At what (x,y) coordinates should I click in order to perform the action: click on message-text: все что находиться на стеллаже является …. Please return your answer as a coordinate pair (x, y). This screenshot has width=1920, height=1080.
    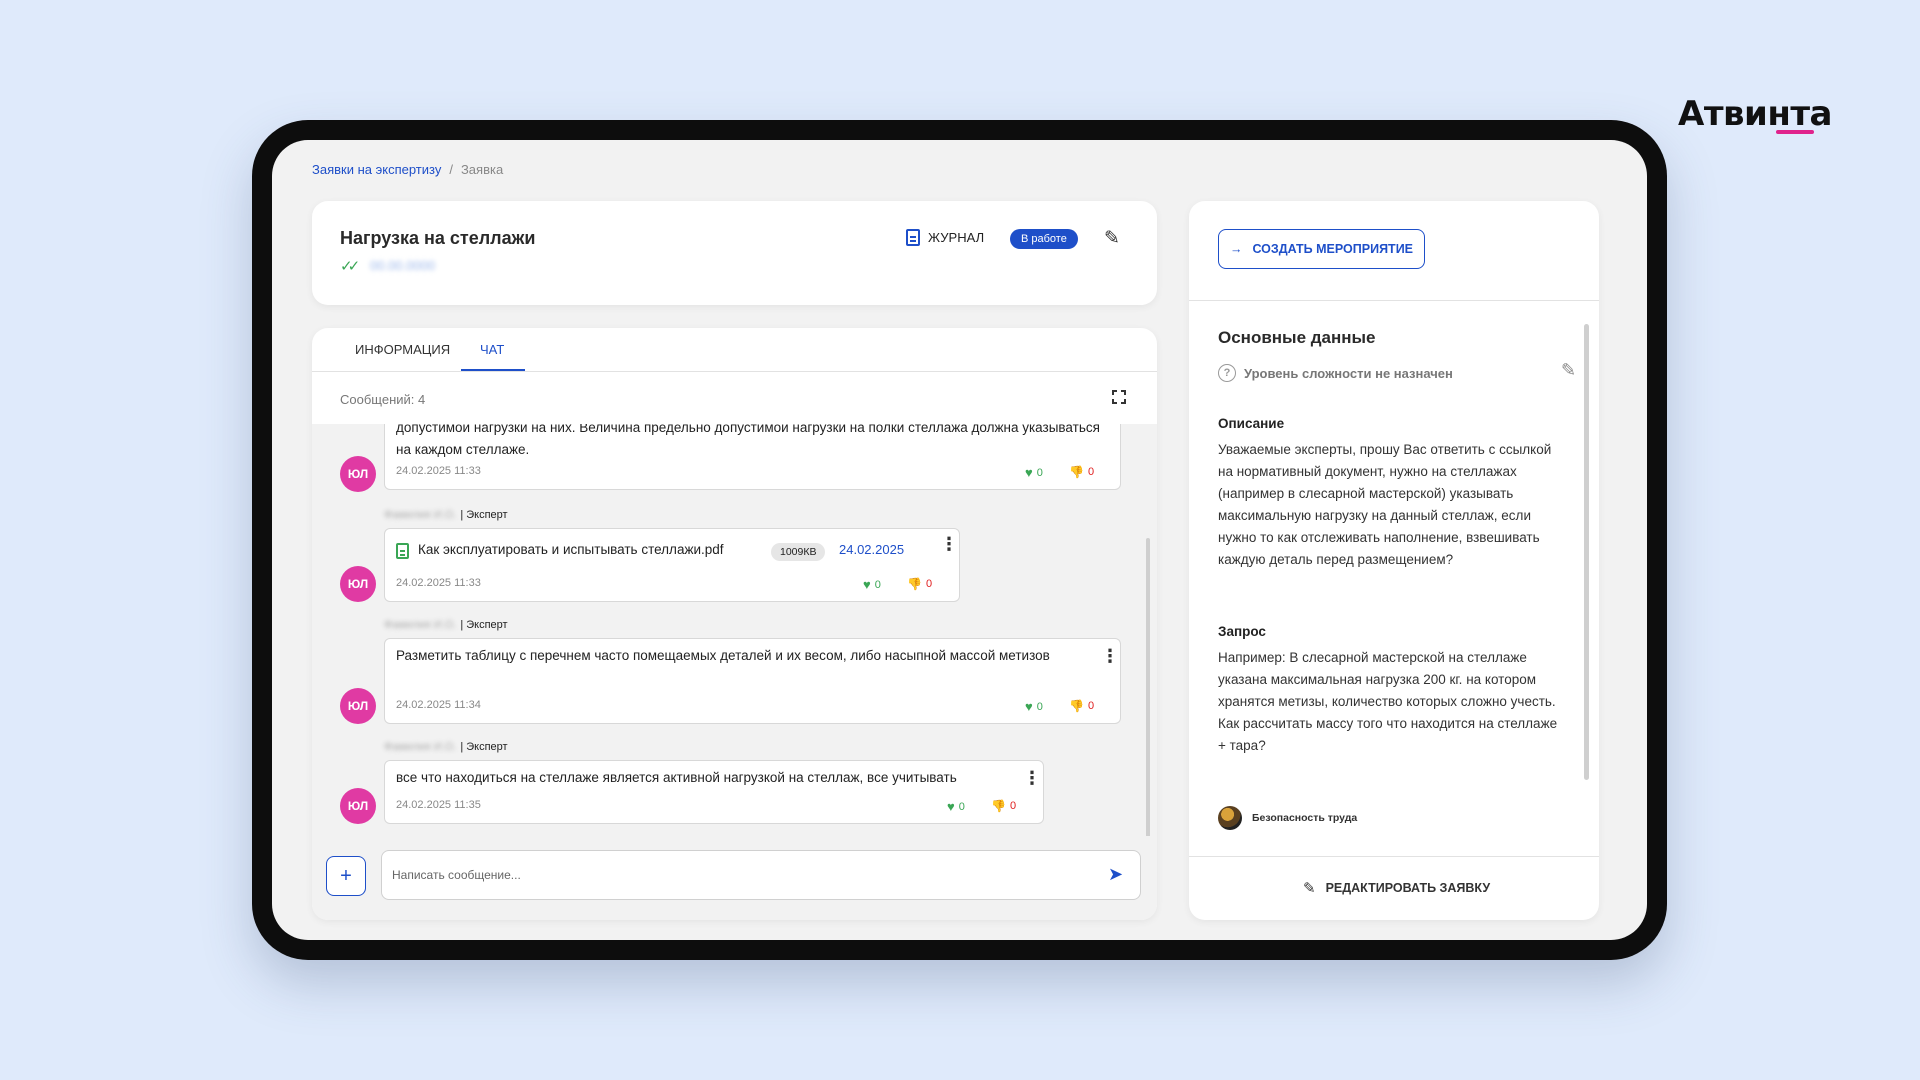
    Looking at the image, I should click on (676, 777).